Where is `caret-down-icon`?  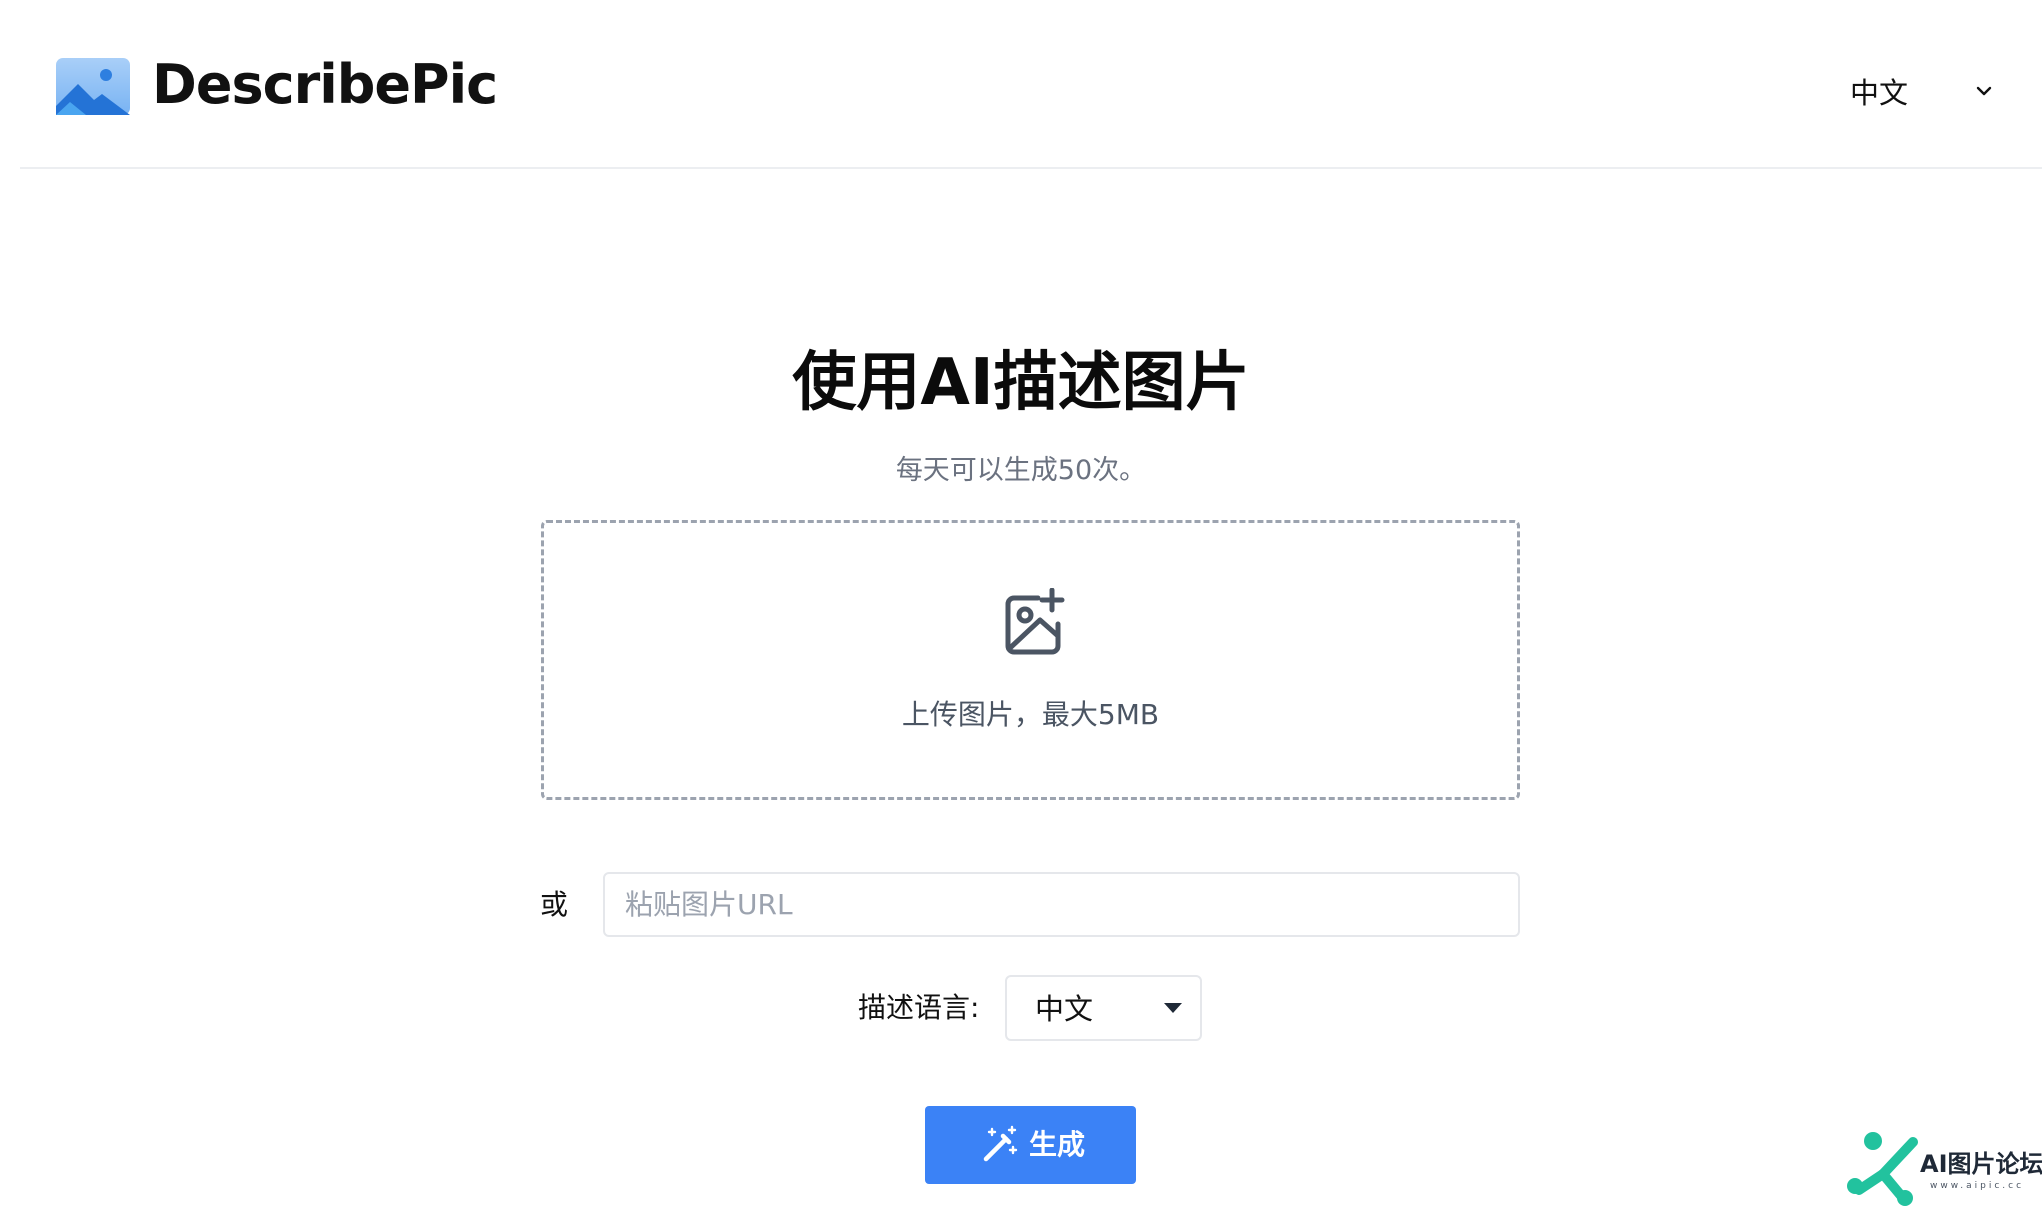 caret-down-icon is located at coordinates (1173, 1008).